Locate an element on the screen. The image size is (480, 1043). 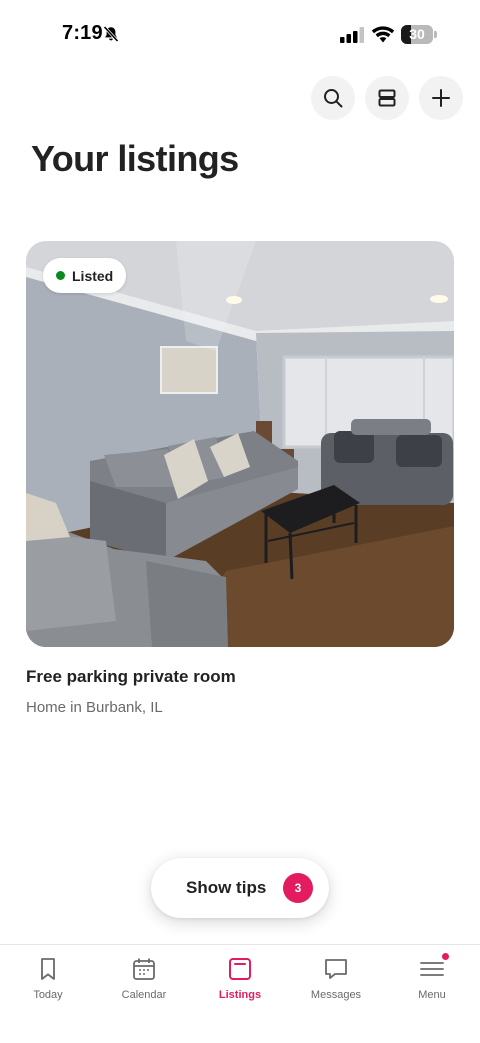
battery-level: 30 is located at coordinates (417, 34).